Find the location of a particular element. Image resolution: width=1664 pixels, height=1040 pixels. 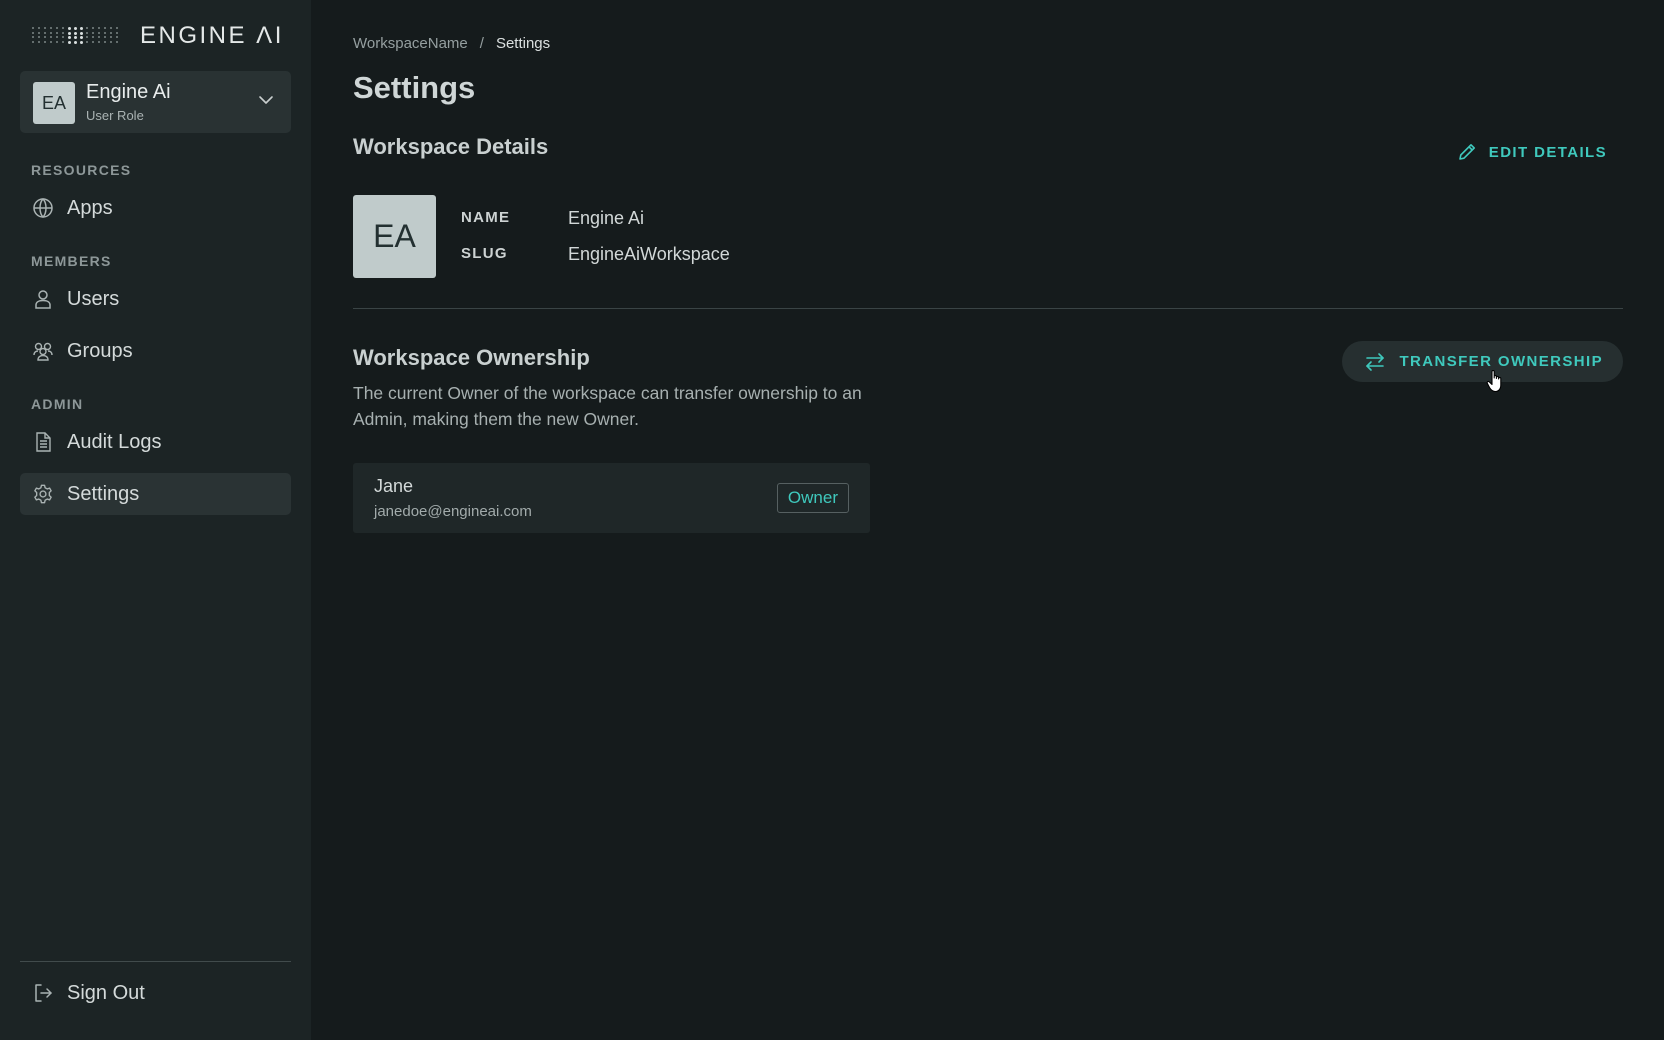

sidebar-item-apps: Apps is located at coordinates (155, 208).